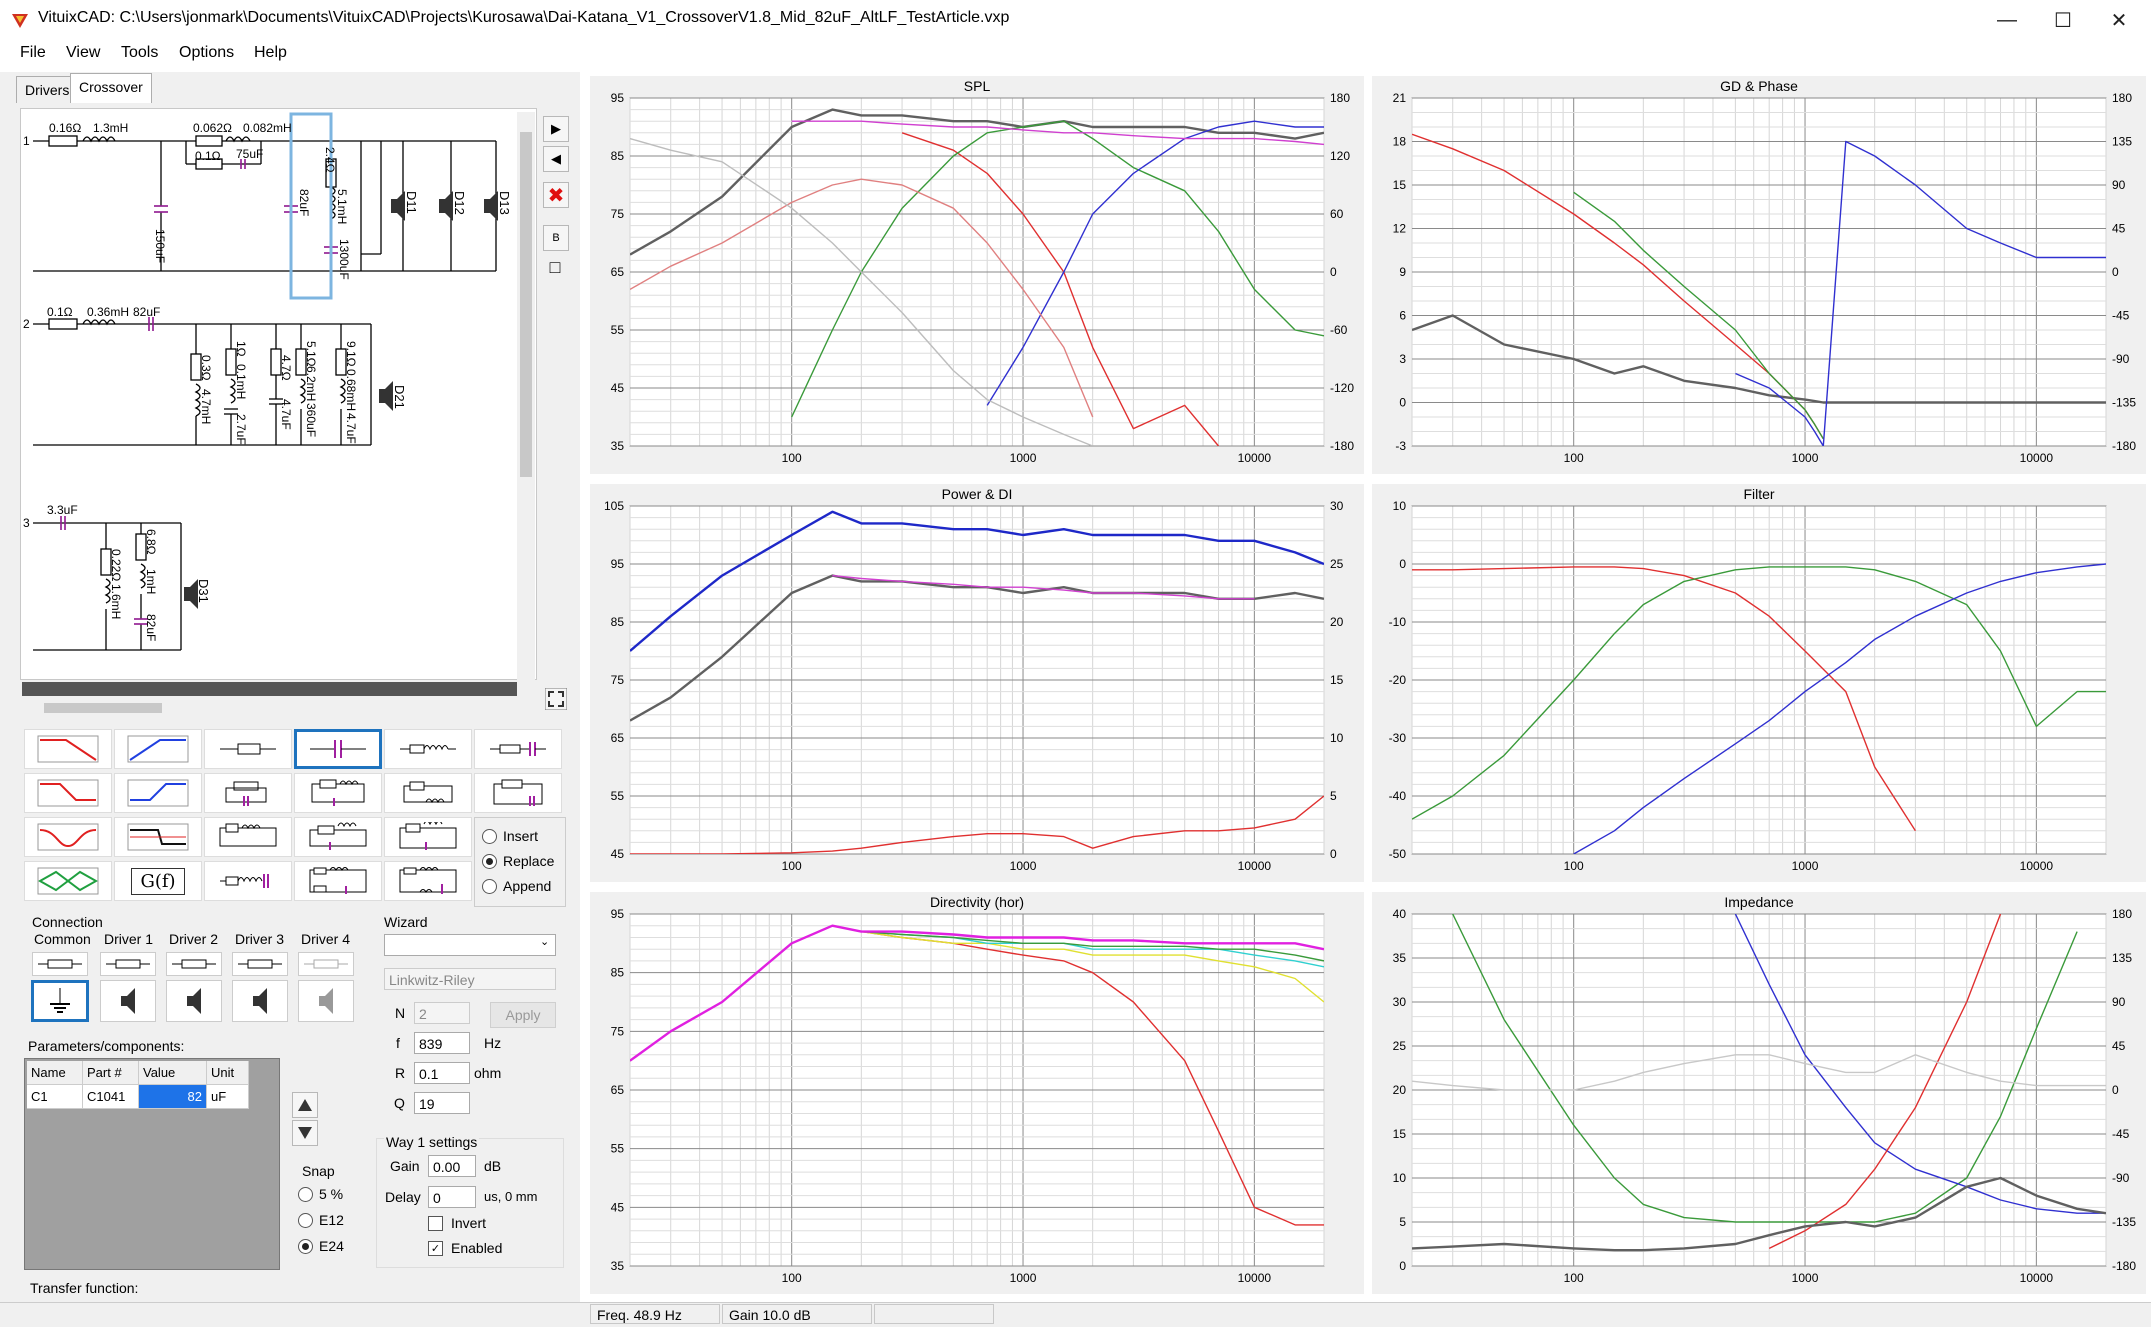 The height and width of the screenshot is (1327, 2151). I want to click on toggle-checkbox: □, so click(555, 267).